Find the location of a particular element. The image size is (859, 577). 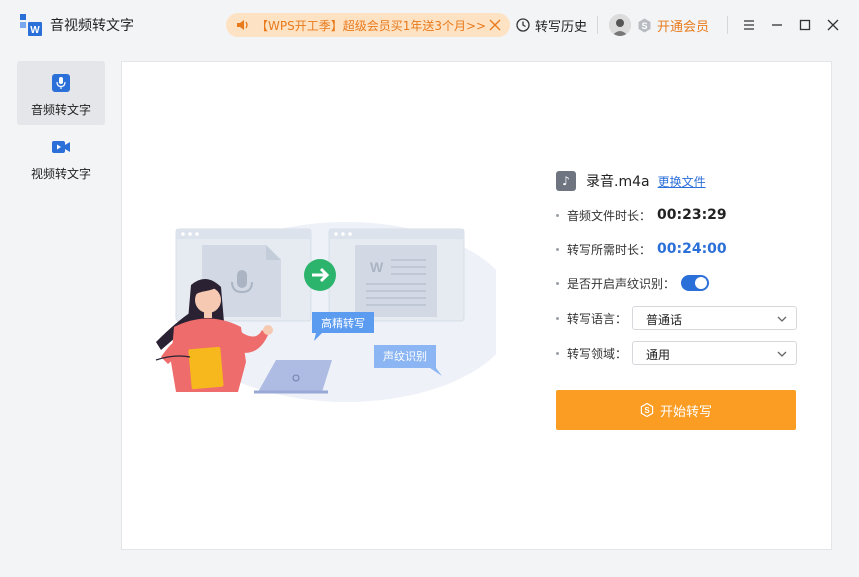

start-transcribe-button: S 开始转写 is located at coordinates (676, 410).